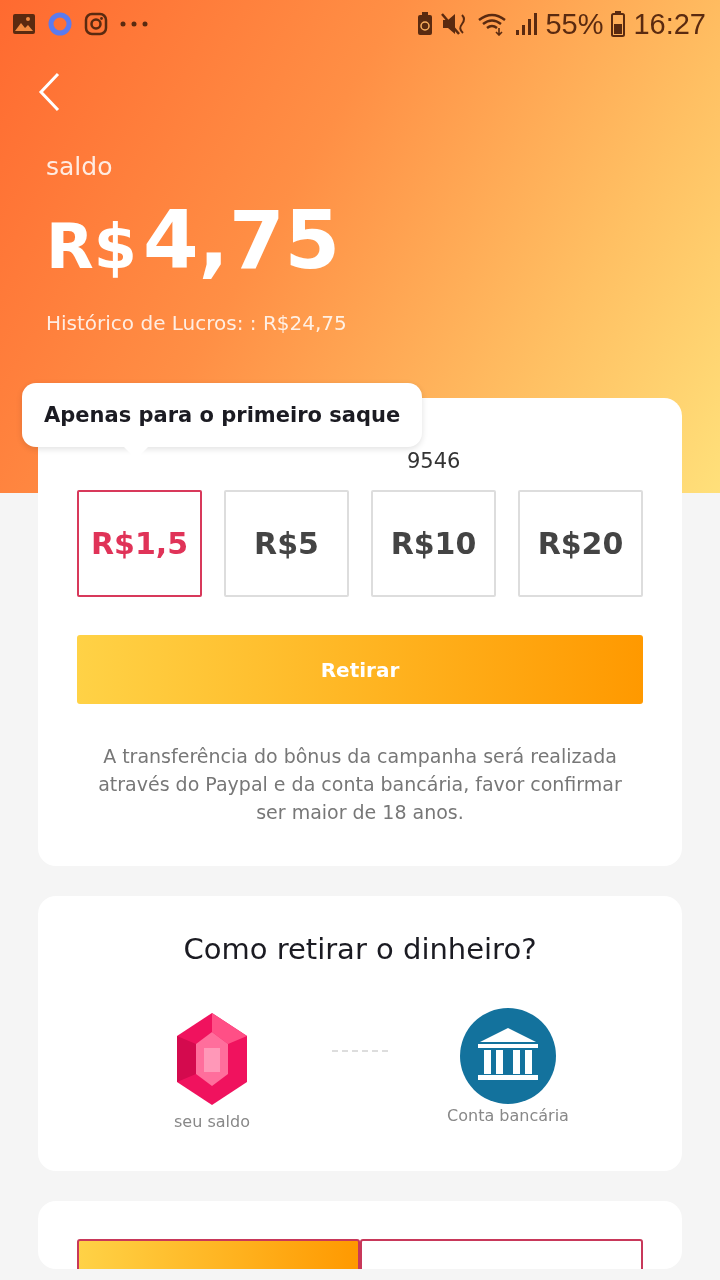  What do you see at coordinates (574, 24) in the screenshot?
I see `battery-percent: 55%` at bounding box center [574, 24].